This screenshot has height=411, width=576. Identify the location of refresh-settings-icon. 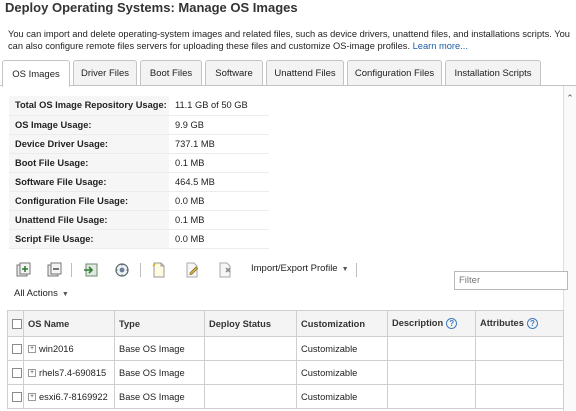
(122, 270).